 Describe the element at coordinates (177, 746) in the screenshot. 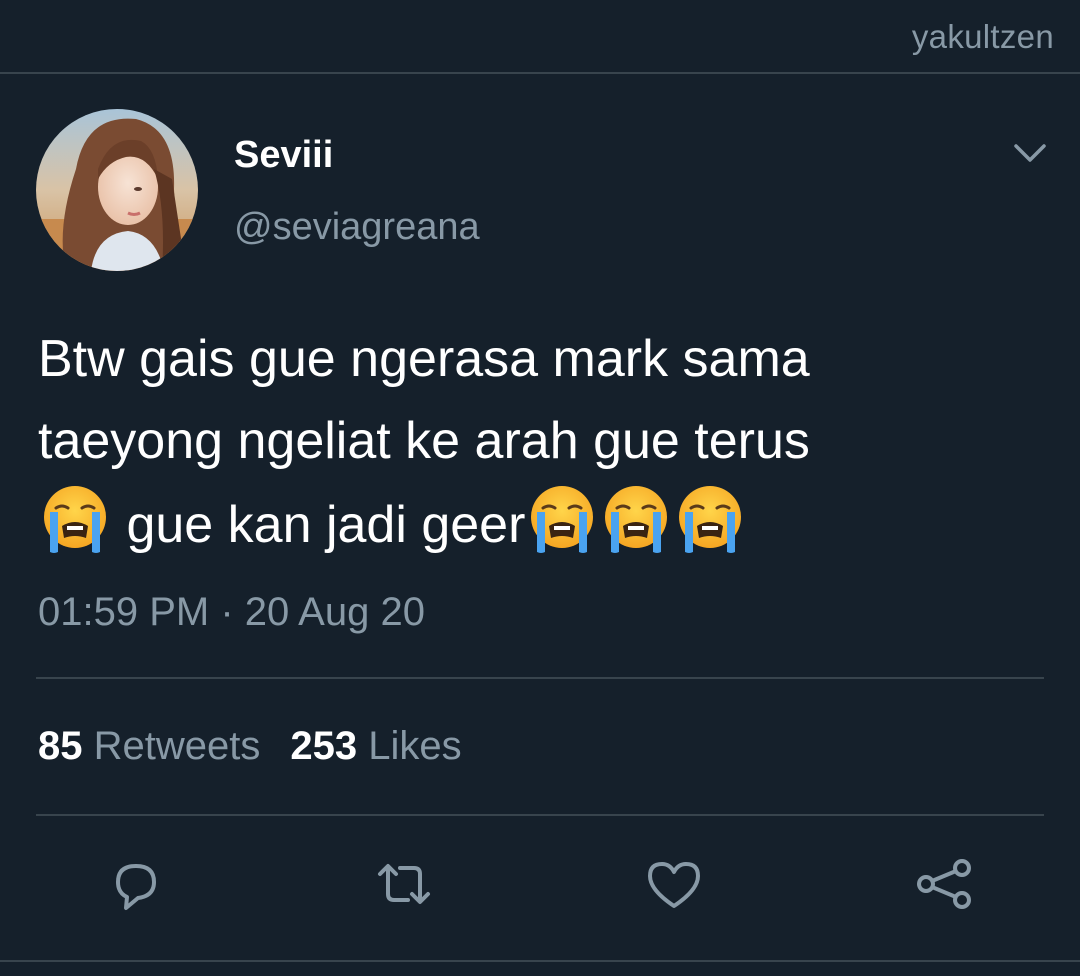

I see `retweets-label: Retweets` at that location.